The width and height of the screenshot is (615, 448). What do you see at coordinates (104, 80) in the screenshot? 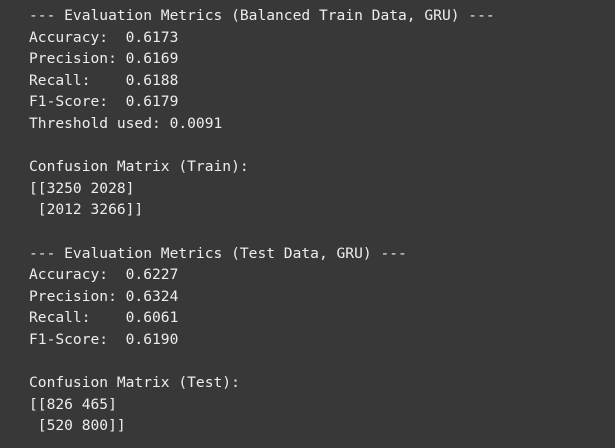
I see `train-recall-line: Recall: 0.6188` at bounding box center [104, 80].